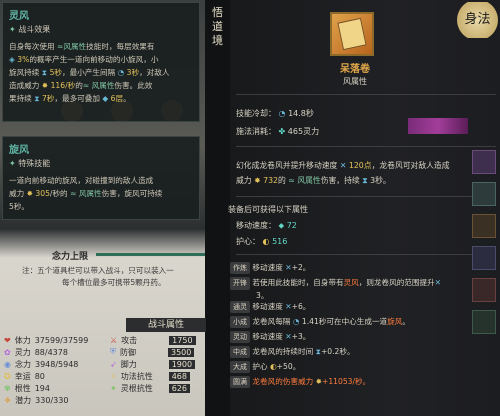  I want to click on duration-value: 5秒, so click(55, 72).